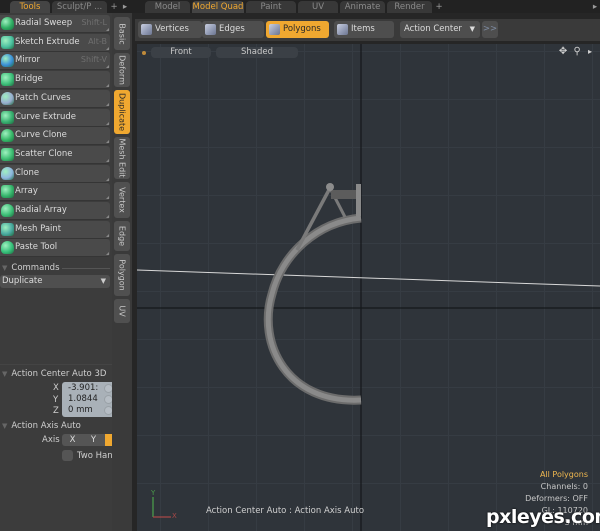  What do you see at coordinates (7, 23) in the screenshot?
I see `radial-sweep-icon` at bounding box center [7, 23].